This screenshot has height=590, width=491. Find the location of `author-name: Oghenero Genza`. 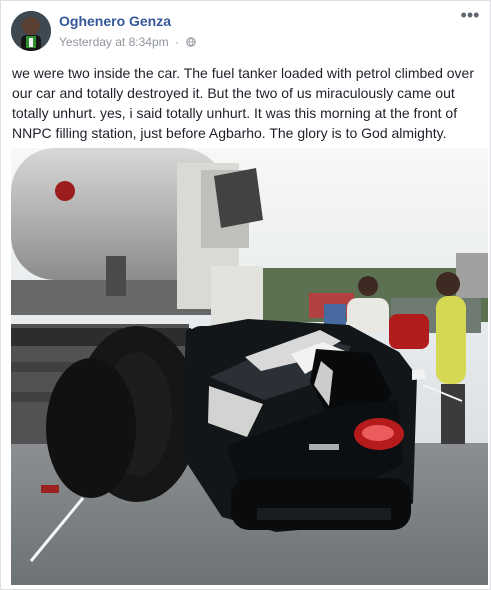

author-name: Oghenero Genza is located at coordinates (115, 21).